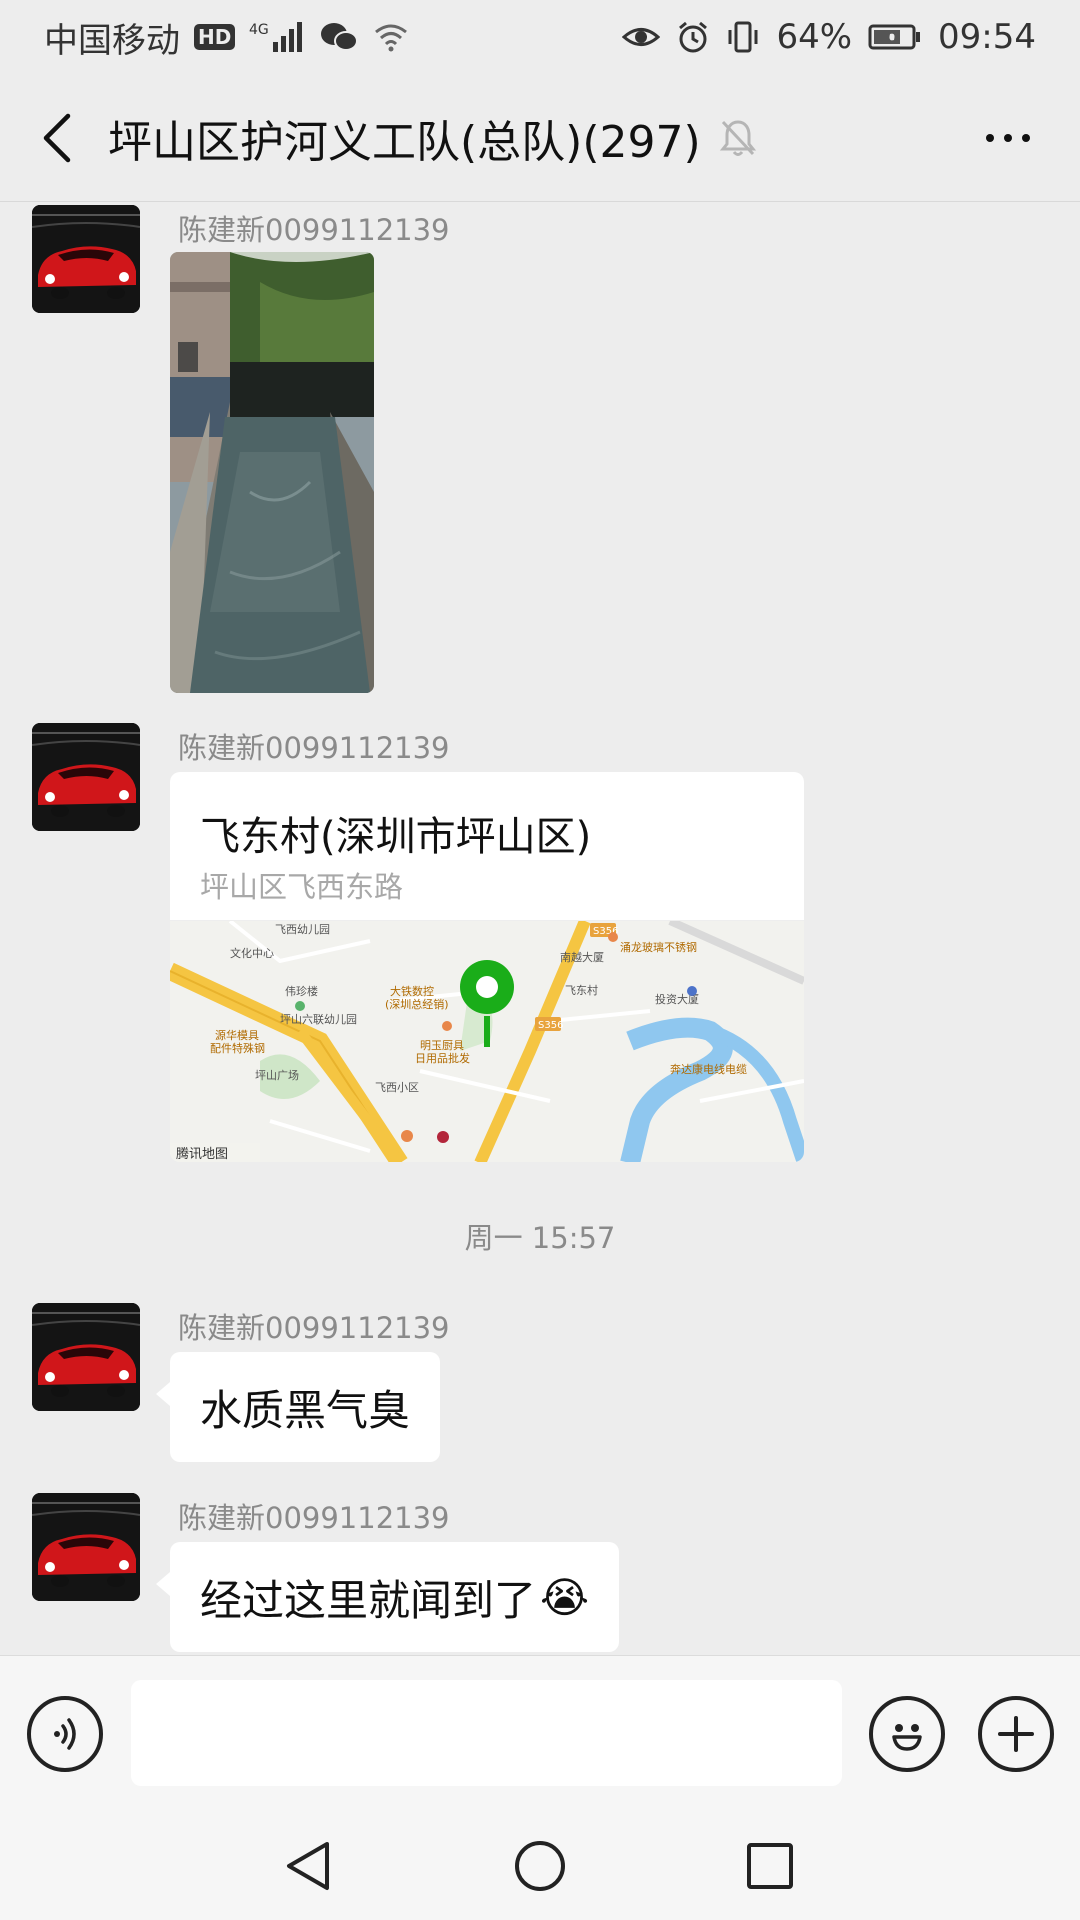  I want to click on nav-home-button, so click(540, 1866).